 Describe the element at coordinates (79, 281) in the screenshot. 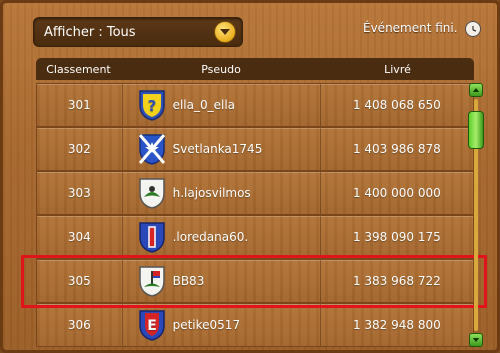

I see `rank-cell: 305` at that location.